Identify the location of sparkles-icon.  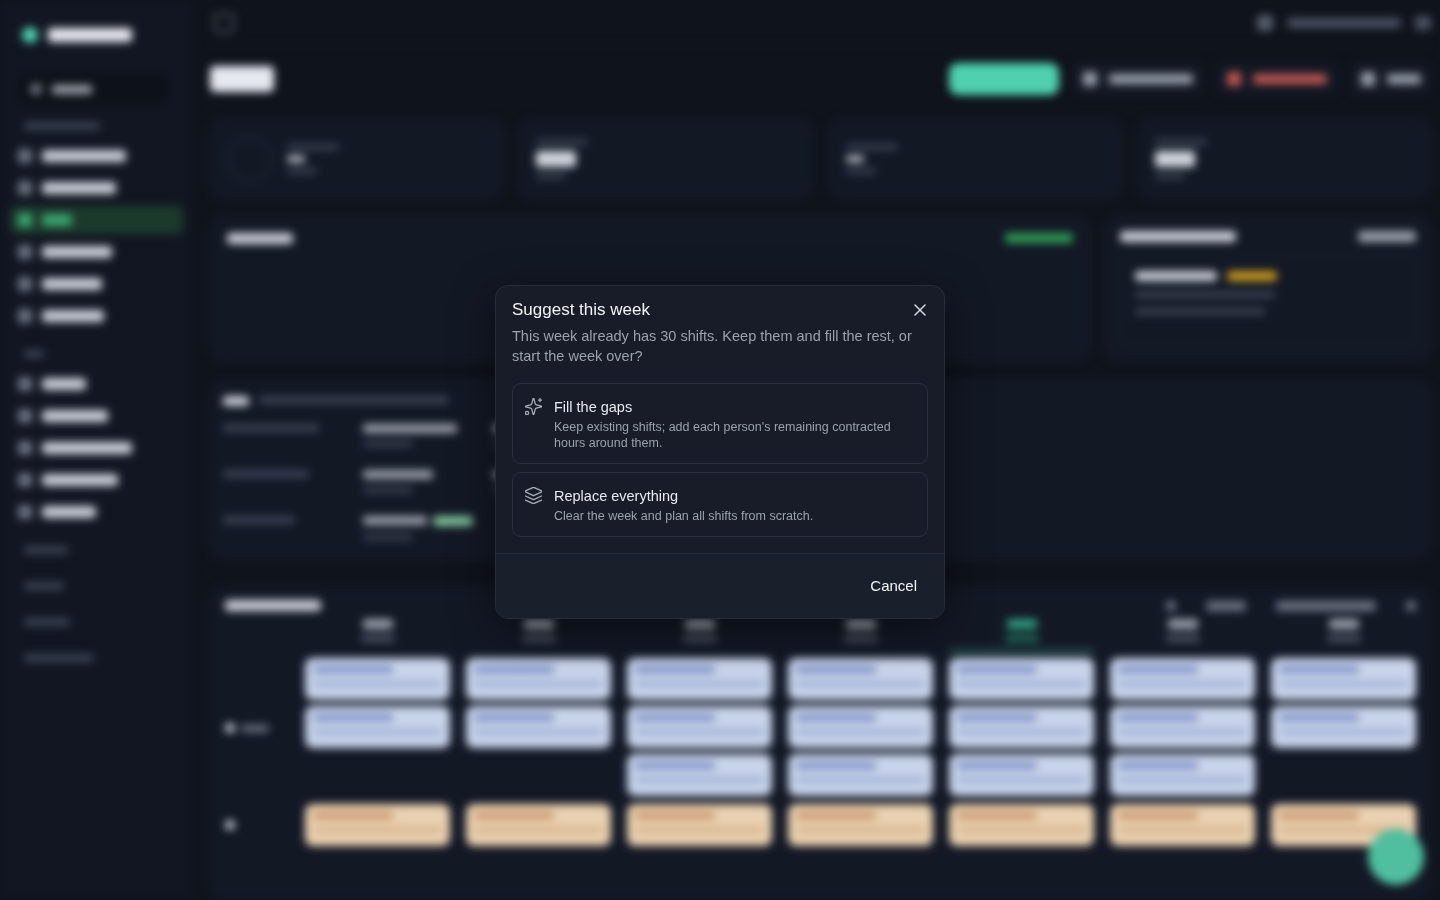
(533, 406).